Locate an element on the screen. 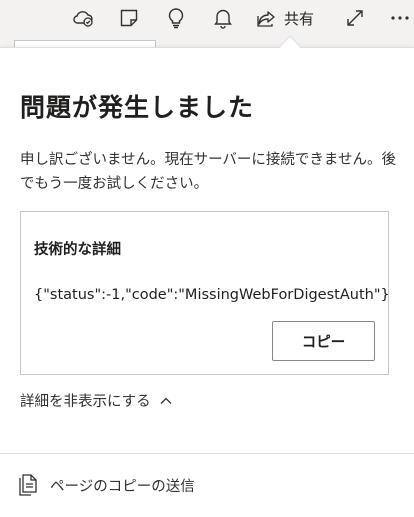  expand-icon is located at coordinates (355, 18).